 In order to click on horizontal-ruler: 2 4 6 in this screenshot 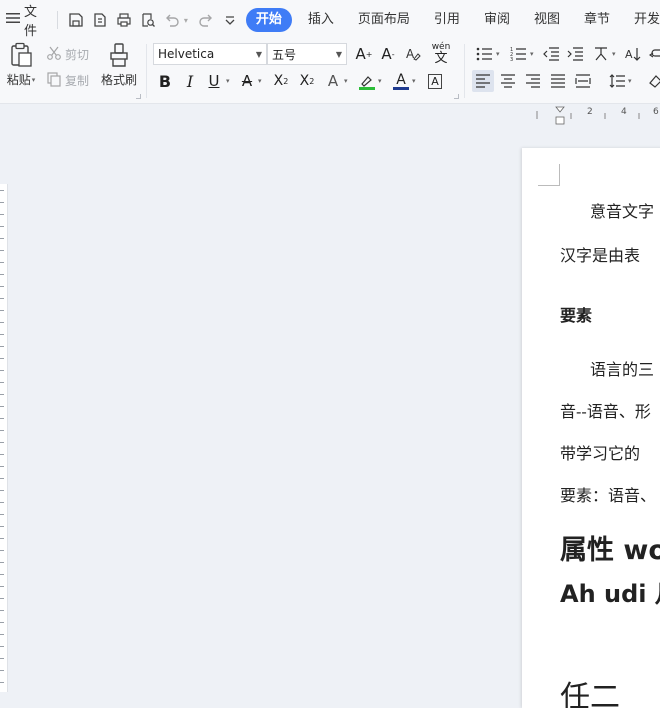, I will do `click(592, 115)`.